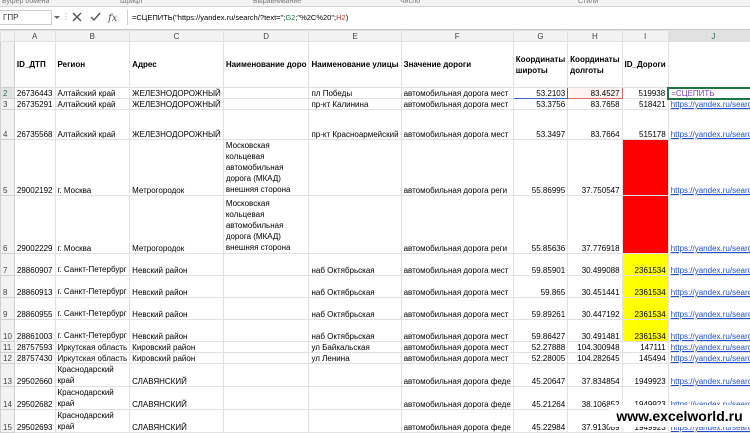 The image size is (750, 433). What do you see at coordinates (8, 347) in the screenshot?
I see `row-header: 11` at bounding box center [8, 347].